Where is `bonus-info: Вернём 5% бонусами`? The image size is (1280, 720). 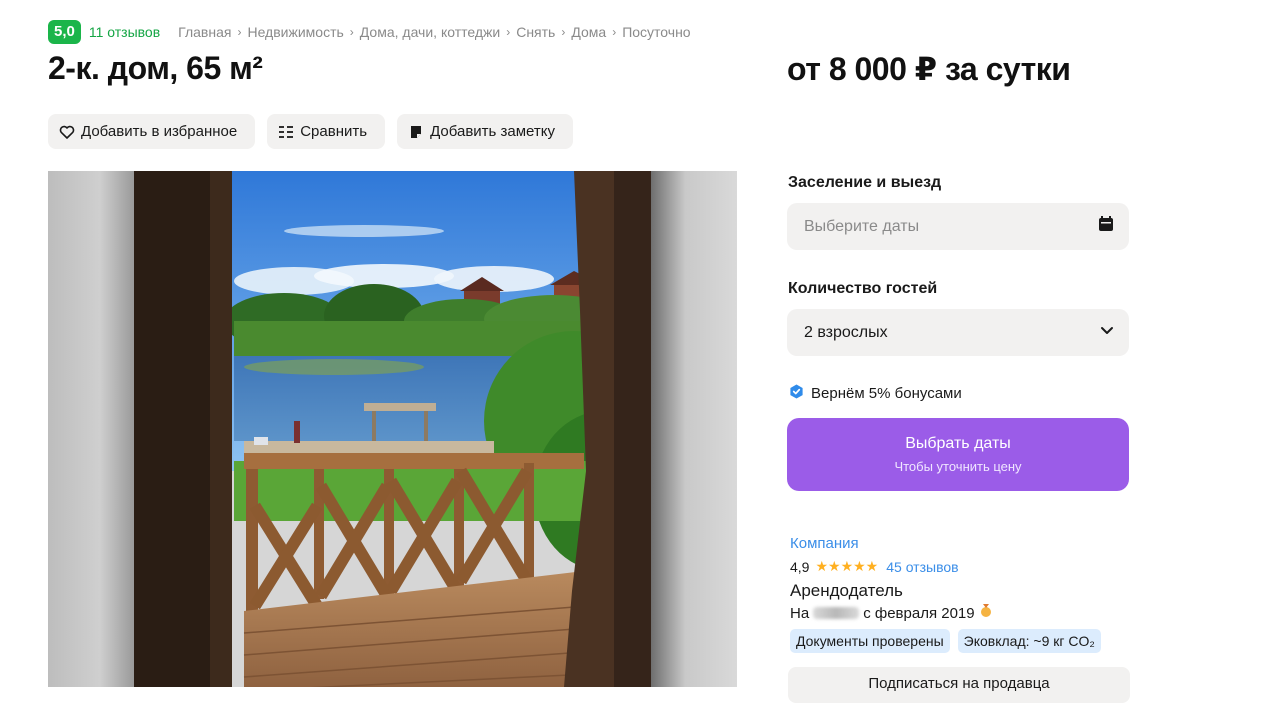 bonus-info: Вернём 5% бонусами is located at coordinates (875, 393).